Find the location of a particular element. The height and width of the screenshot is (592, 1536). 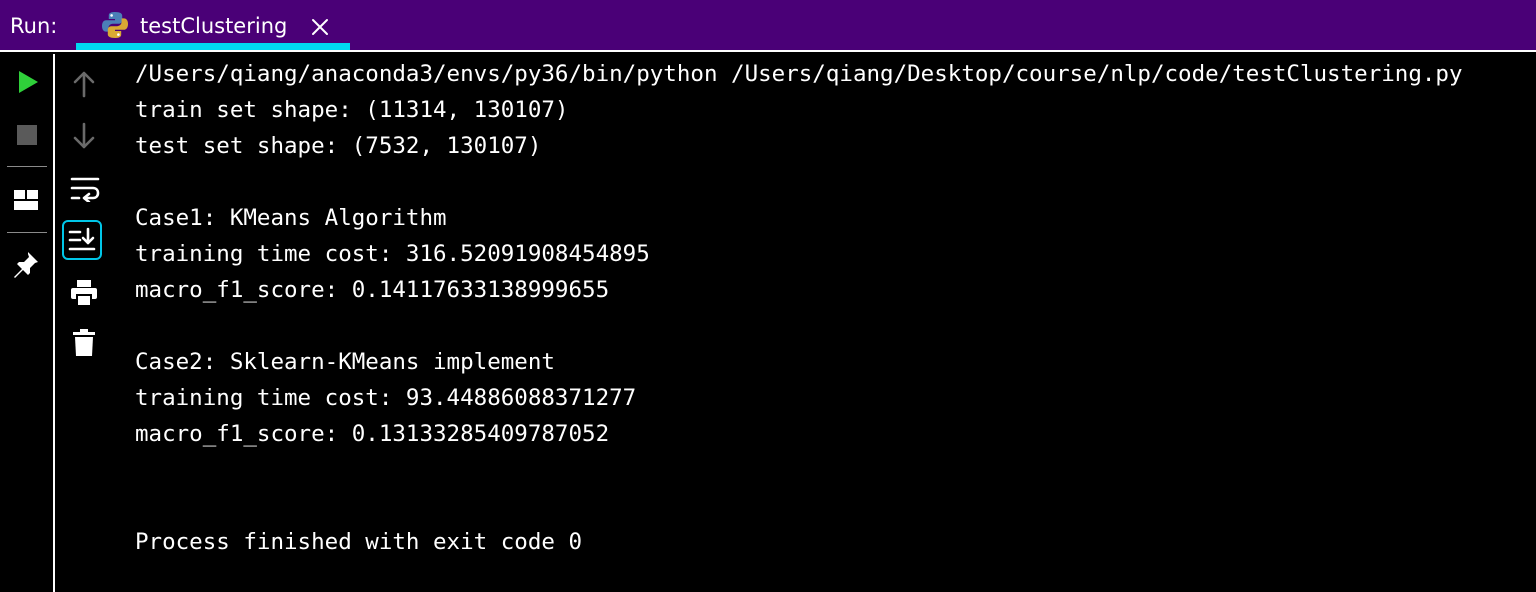

python-icon is located at coordinates (115, 25).